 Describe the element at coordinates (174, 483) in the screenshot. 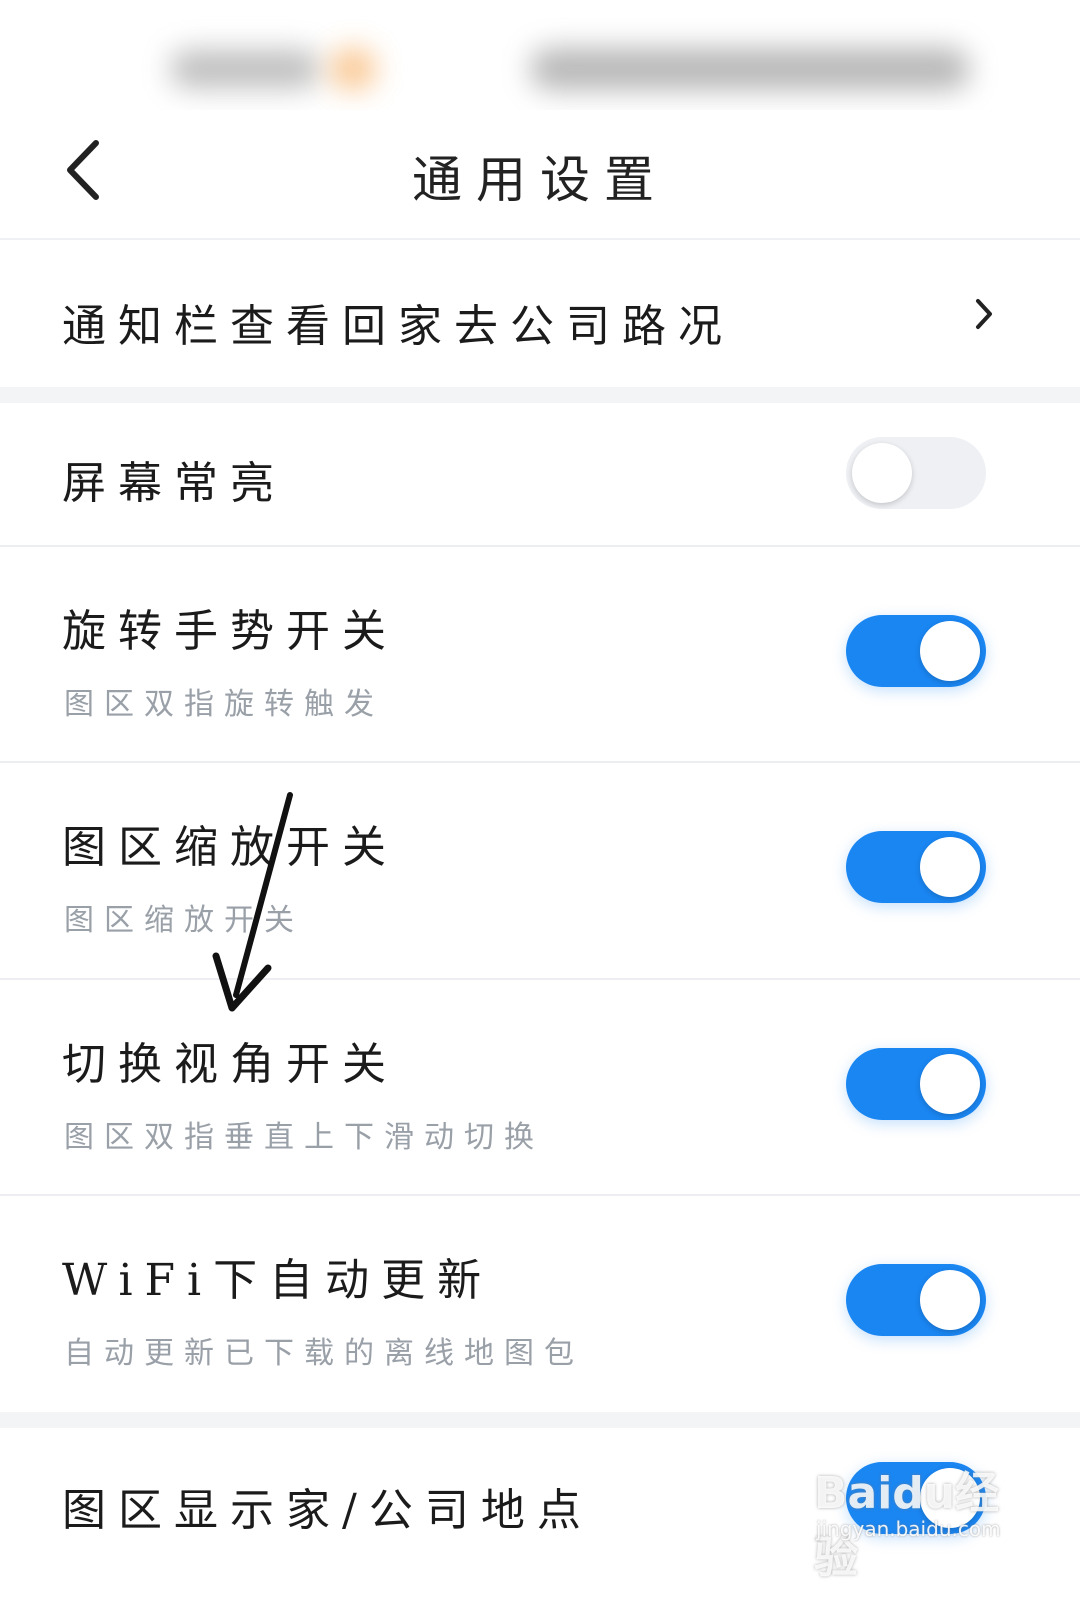

I see `setting-title: 屏幕常亮` at that location.